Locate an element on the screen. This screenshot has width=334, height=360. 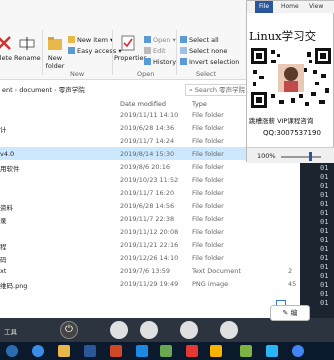
zoom-level: 100% is located at coordinates (266, 156).